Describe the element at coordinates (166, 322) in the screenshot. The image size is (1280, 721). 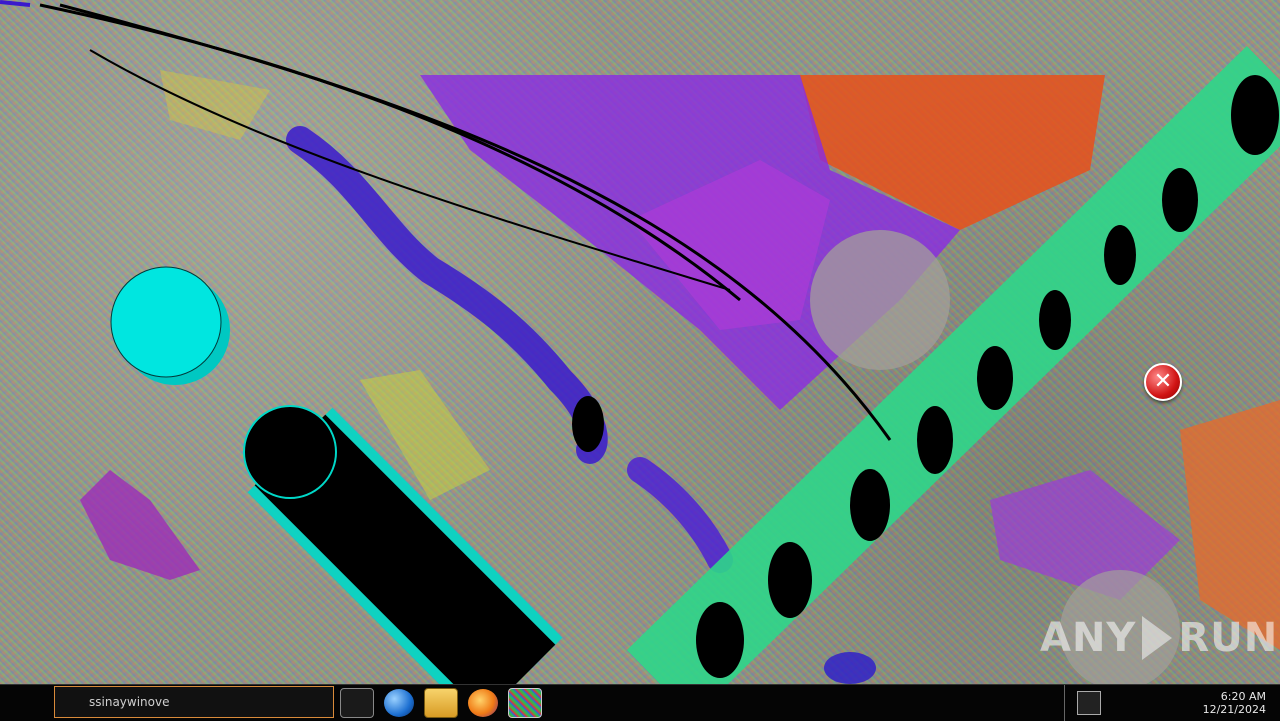
I see `cyan-ball` at that location.